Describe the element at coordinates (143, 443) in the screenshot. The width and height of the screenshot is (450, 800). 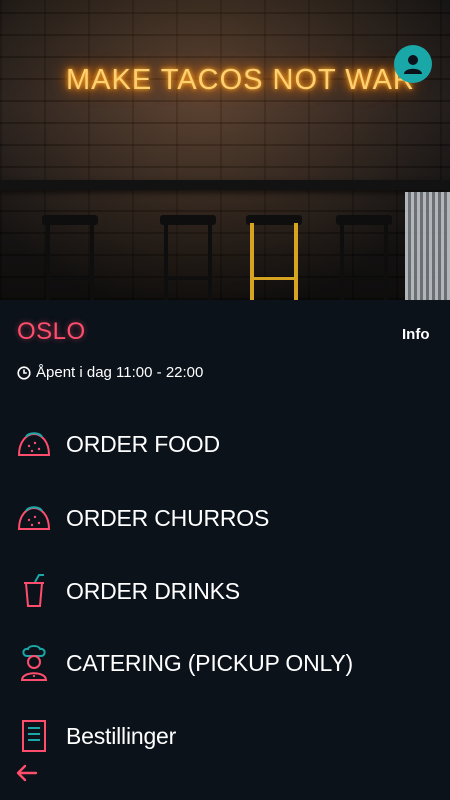
I see `menu-item-label: ORDER FOOD` at that location.